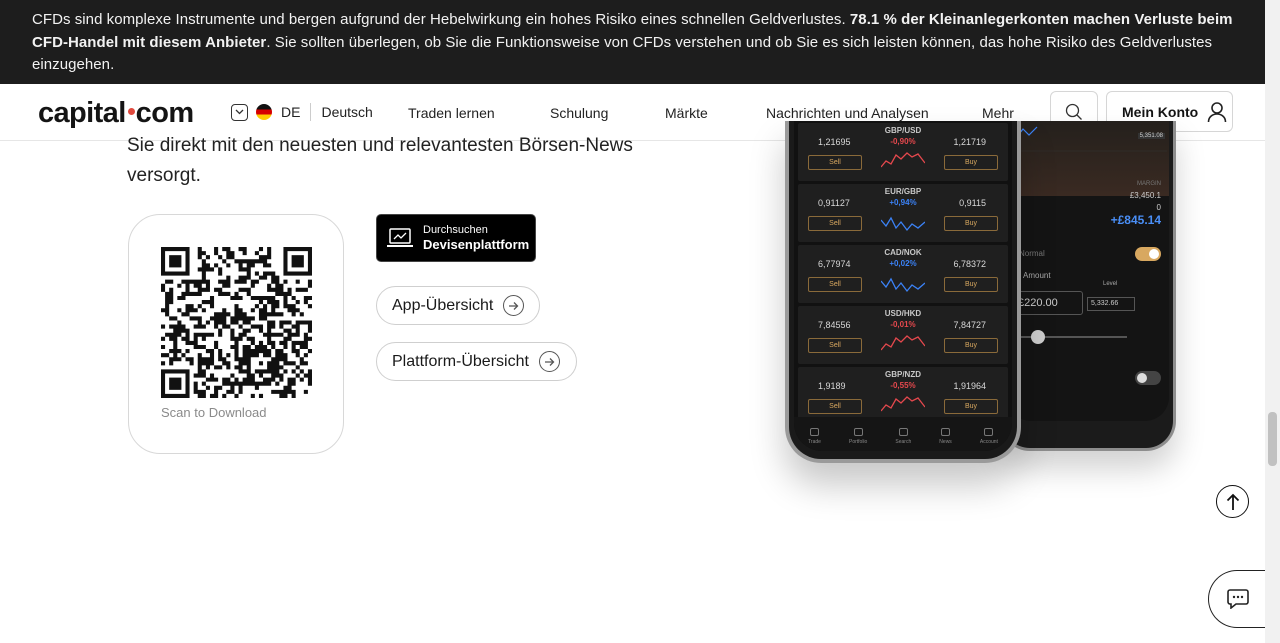 This screenshot has height=643, width=1280. I want to click on sell-price: 7,84556, so click(834, 325).